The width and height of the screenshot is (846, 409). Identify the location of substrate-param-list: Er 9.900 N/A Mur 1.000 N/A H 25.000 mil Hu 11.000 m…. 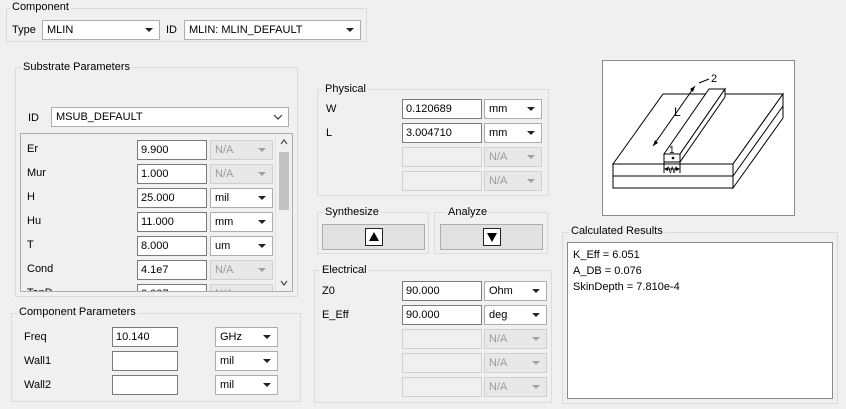
(156, 212).